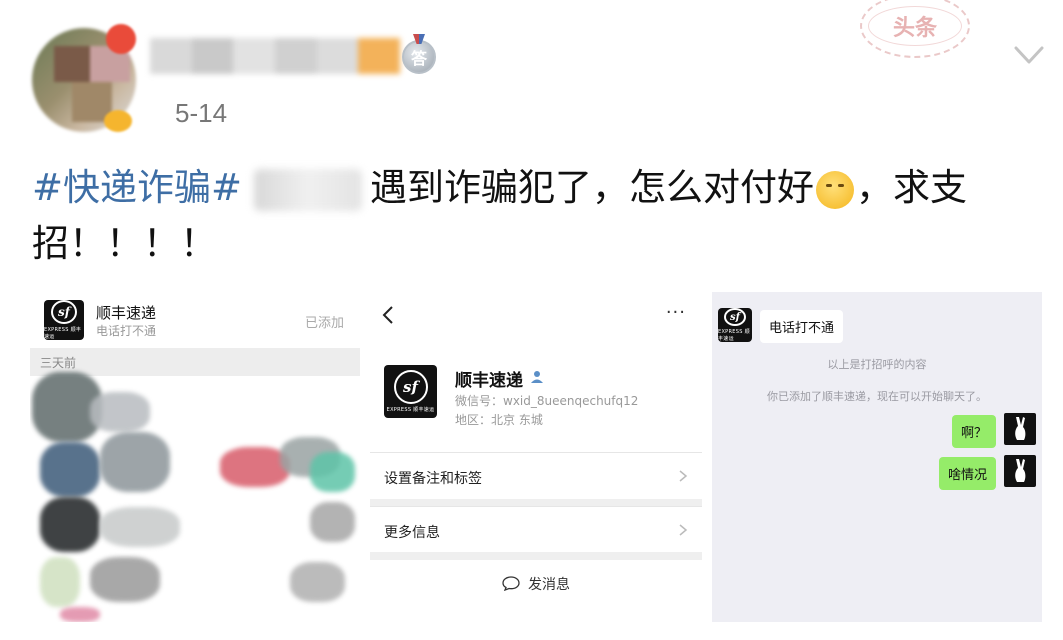 The height and width of the screenshot is (640, 1063). What do you see at coordinates (126, 313) in the screenshot?
I see `contact-name: 顺丰速递` at bounding box center [126, 313].